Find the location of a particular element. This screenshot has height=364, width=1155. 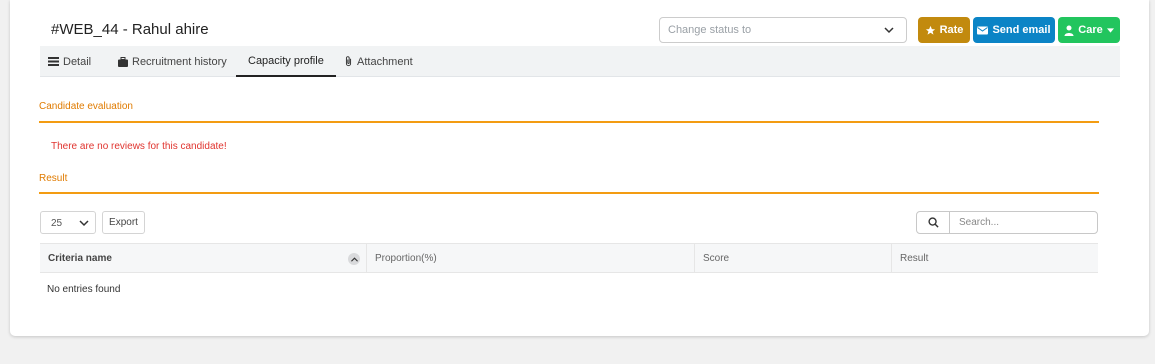

column-criteria-name-label: Criteria name is located at coordinates (80, 258).